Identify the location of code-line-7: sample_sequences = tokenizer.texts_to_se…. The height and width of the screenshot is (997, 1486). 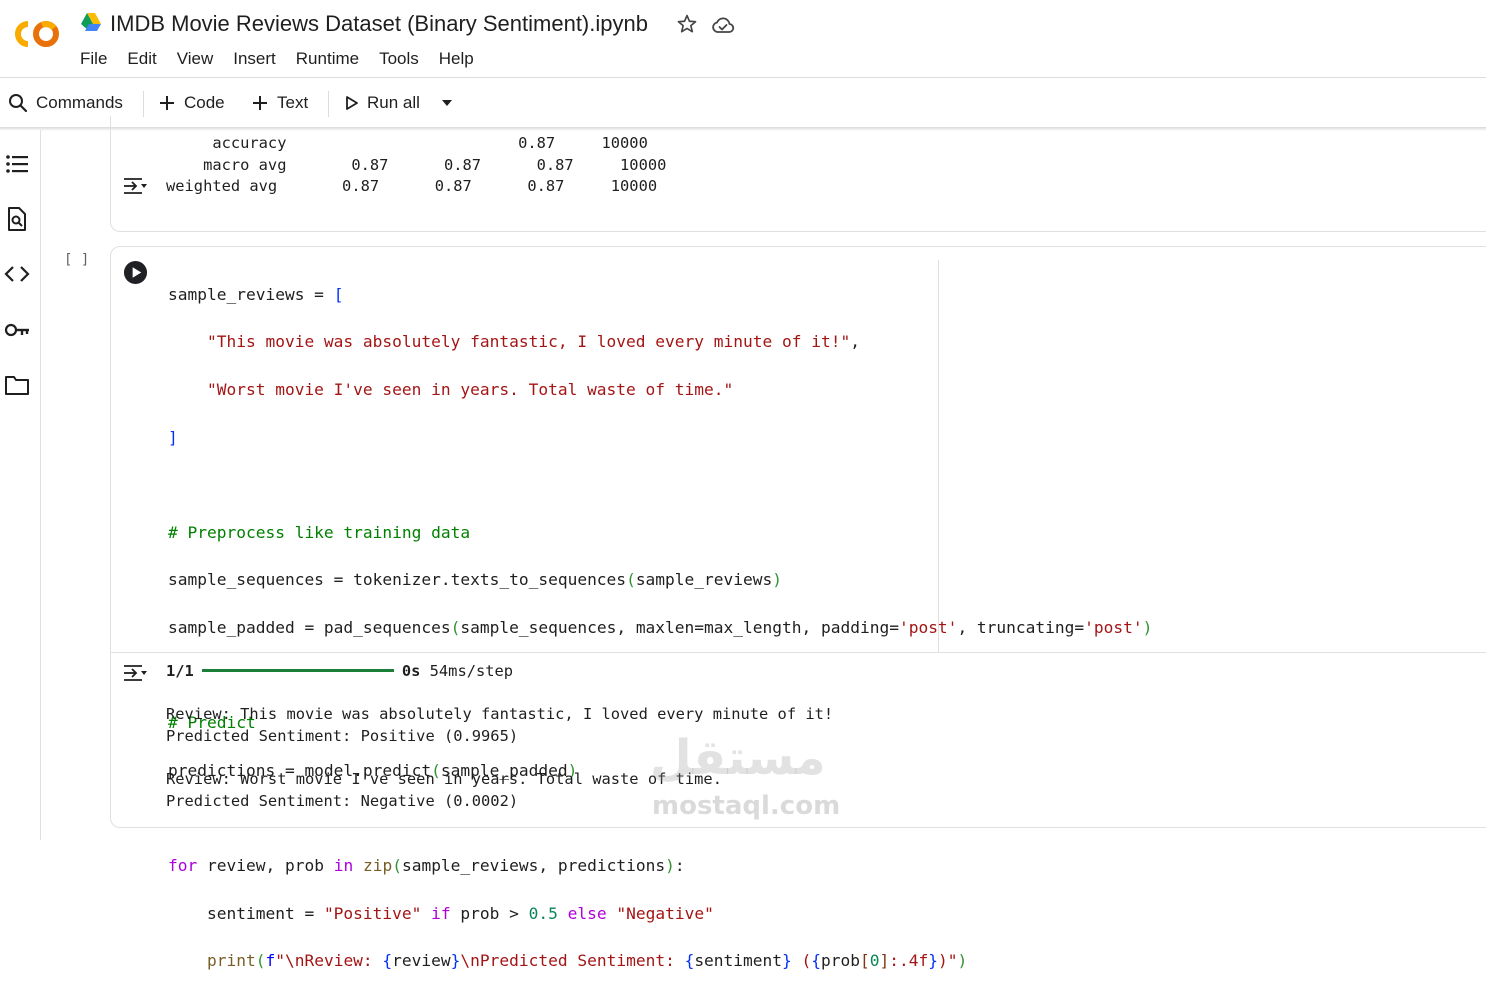
(475, 580).